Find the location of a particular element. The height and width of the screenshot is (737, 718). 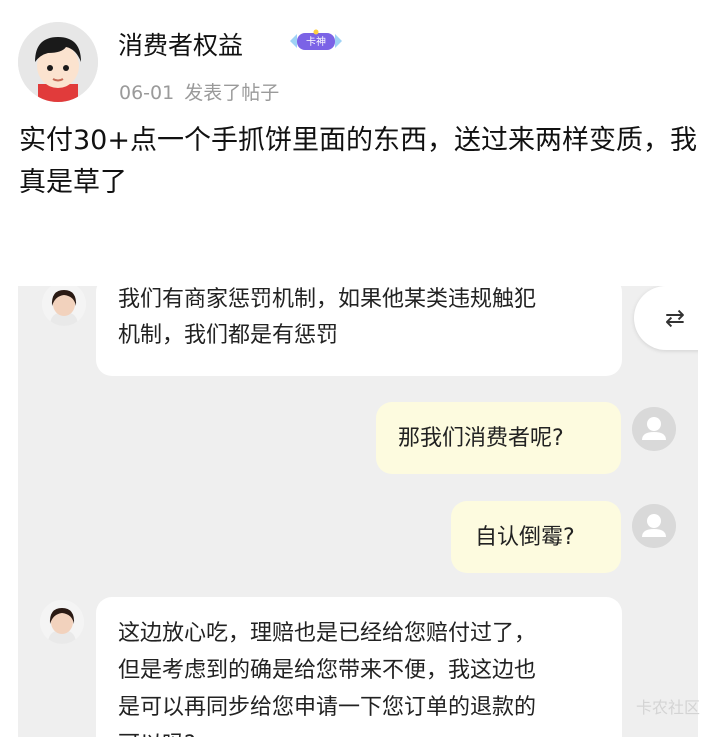

username: 消费者权益 is located at coordinates (180, 44).